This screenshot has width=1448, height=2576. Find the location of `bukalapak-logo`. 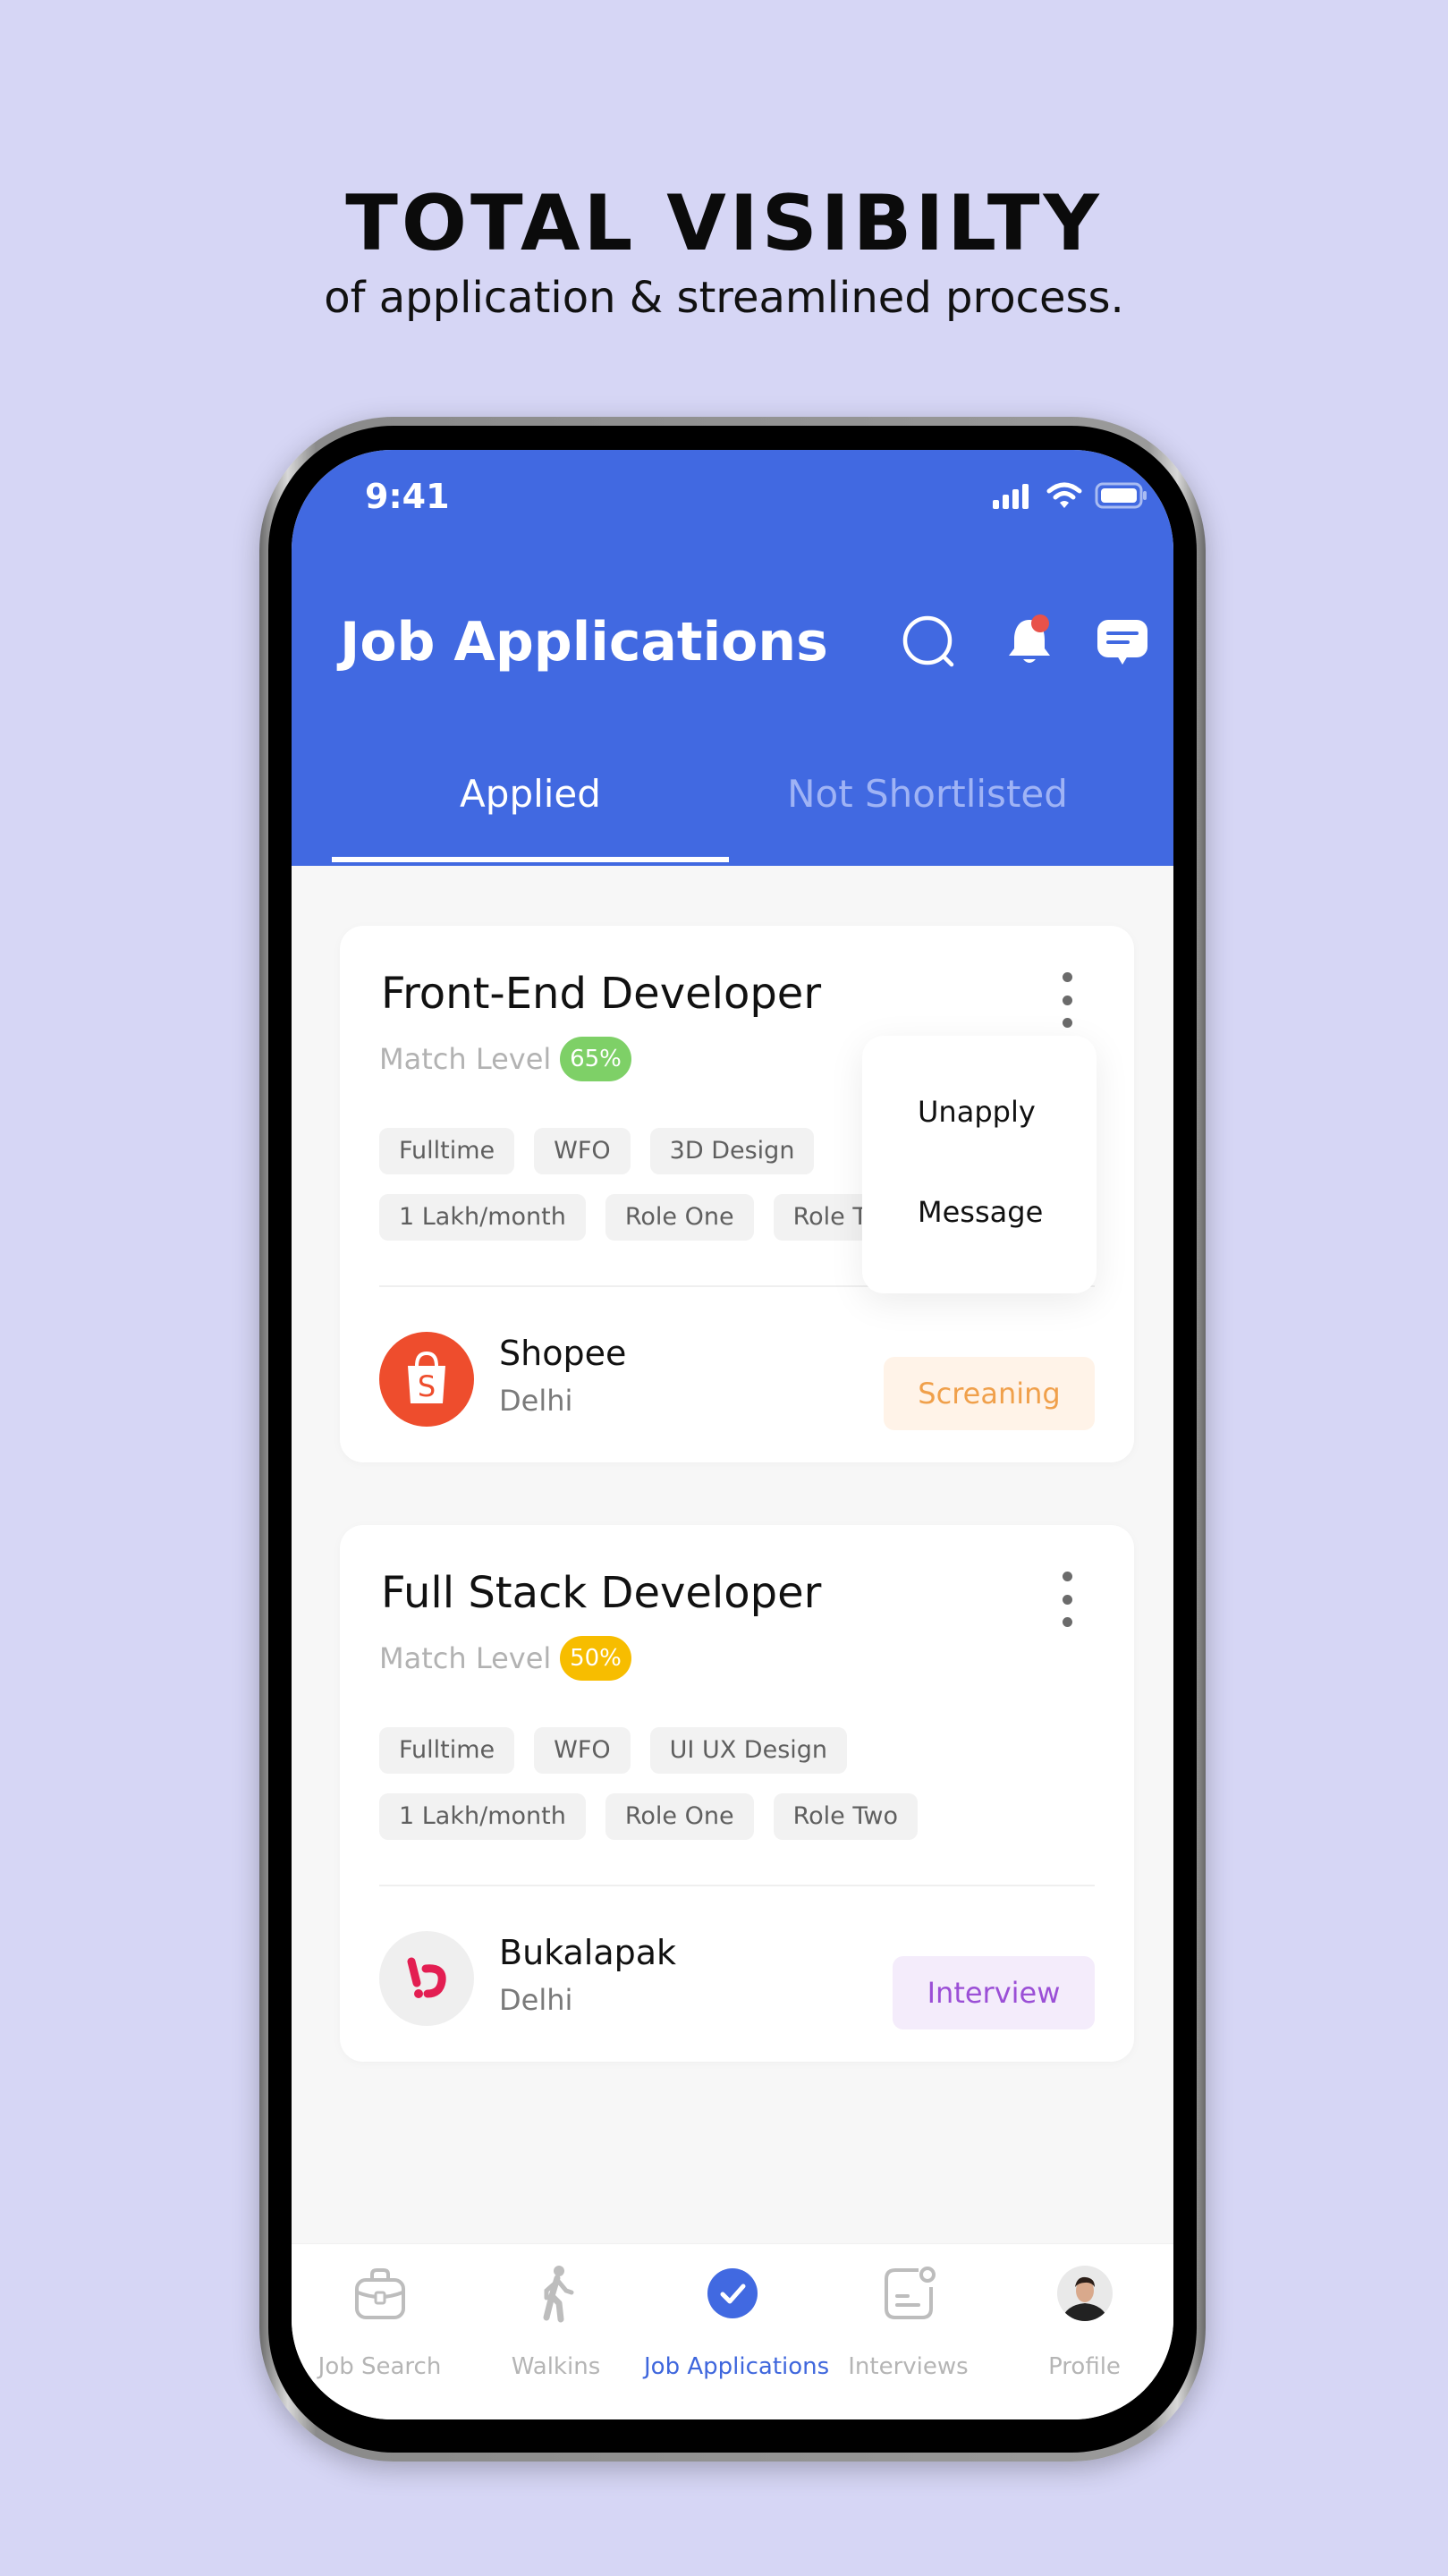

bukalapak-logo is located at coordinates (426, 1978).